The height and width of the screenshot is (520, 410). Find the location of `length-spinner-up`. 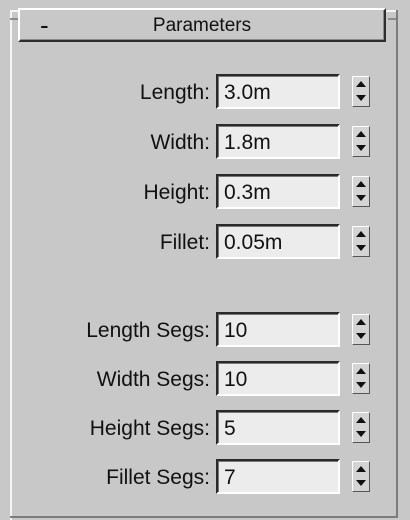

length-spinner-up is located at coordinates (361, 84).